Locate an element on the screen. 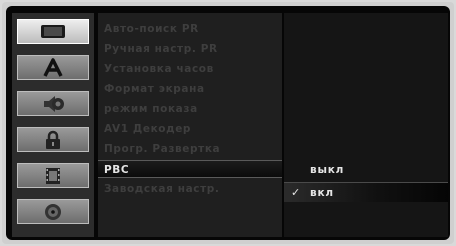 This screenshot has width=456, height=246. disc-icon is located at coordinates (53, 211).